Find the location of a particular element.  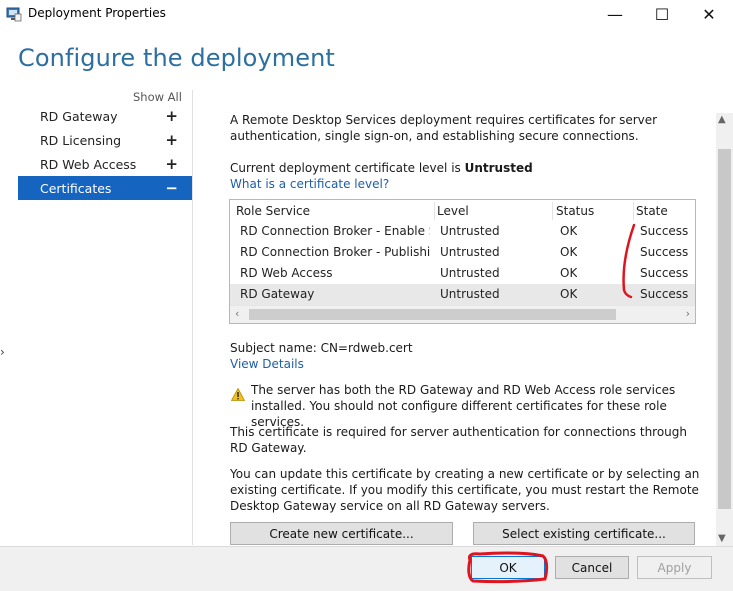

nav-item-rd-gateway: RD Gateway + is located at coordinates (105, 116).